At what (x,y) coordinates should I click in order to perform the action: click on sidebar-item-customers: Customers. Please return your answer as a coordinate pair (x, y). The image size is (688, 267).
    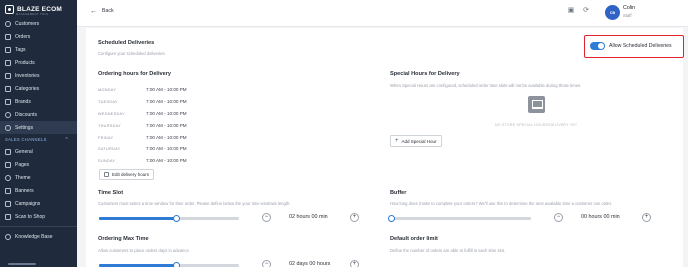
    Looking at the image, I should click on (38, 23).